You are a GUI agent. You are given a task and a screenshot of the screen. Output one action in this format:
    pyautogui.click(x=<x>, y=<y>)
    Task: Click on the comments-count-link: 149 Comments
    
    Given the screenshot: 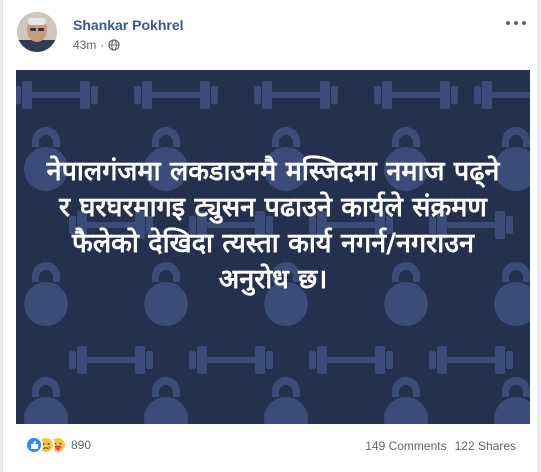 What is the action you would take?
    pyautogui.click(x=405, y=446)
    